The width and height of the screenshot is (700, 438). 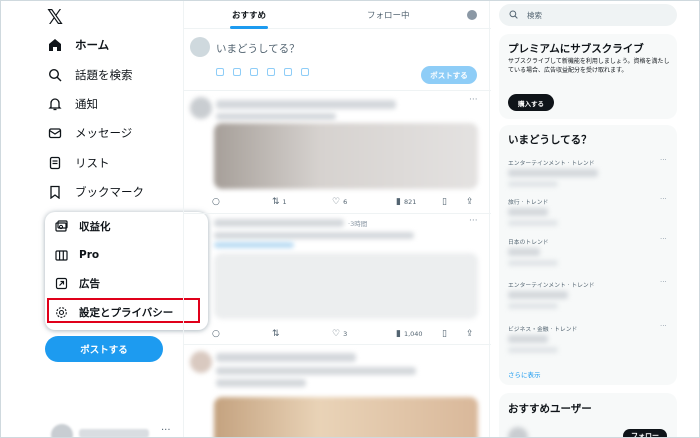 I want to click on subscribe-button: 購入する, so click(x=531, y=102).